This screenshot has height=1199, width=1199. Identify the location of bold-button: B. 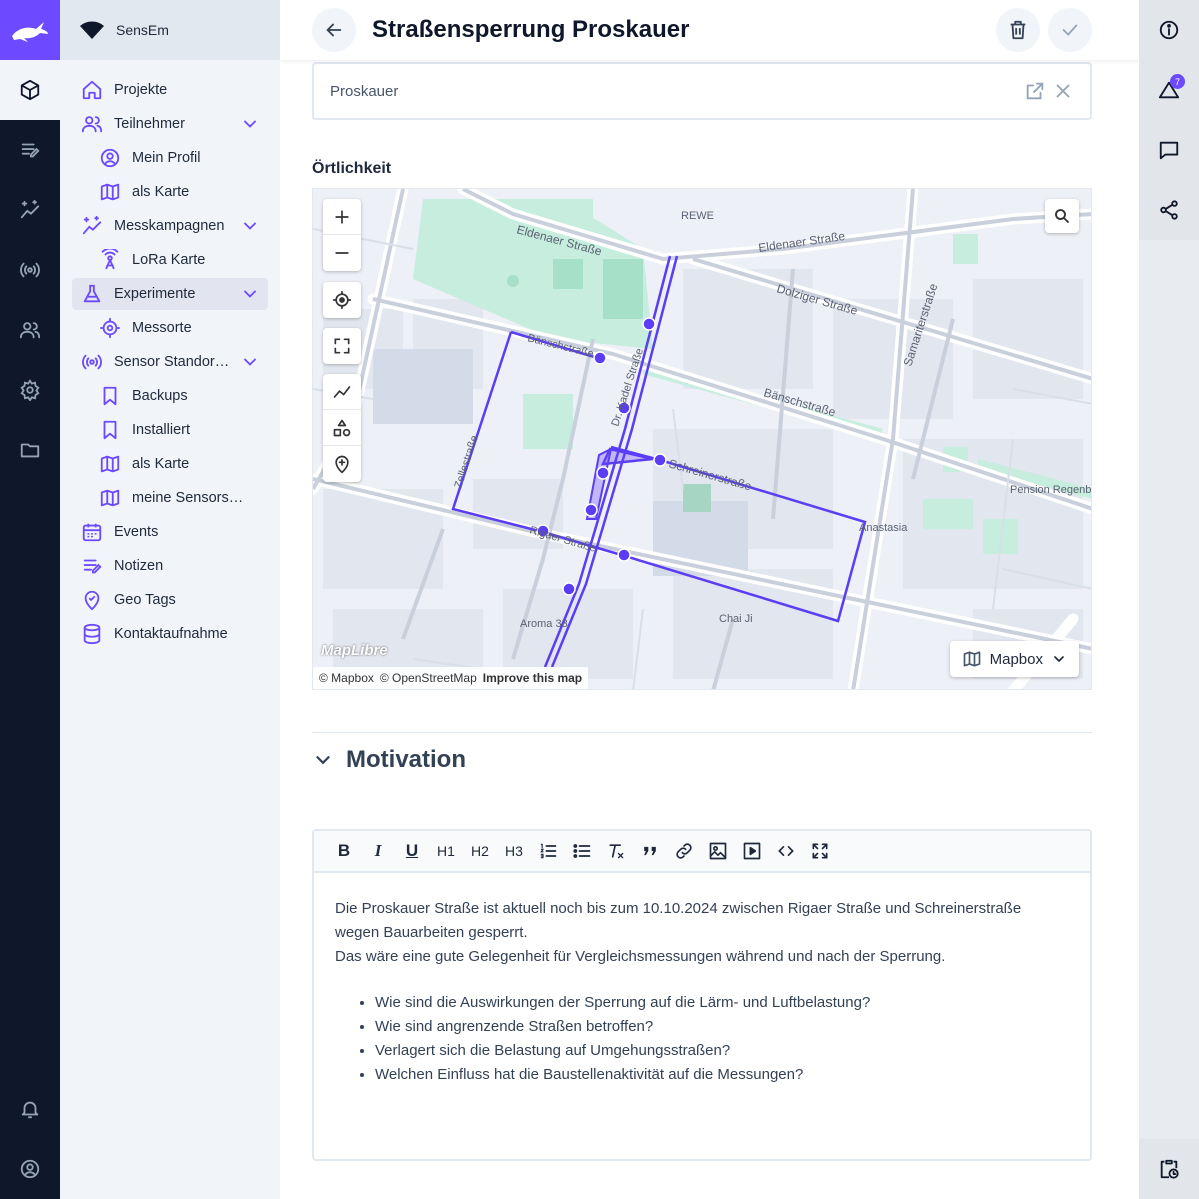
(344, 851).